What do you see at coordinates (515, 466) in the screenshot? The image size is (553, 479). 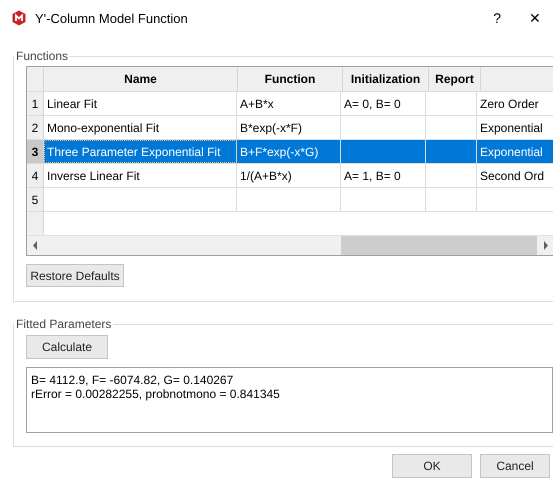 I see `dialog-button: Cancel` at bounding box center [515, 466].